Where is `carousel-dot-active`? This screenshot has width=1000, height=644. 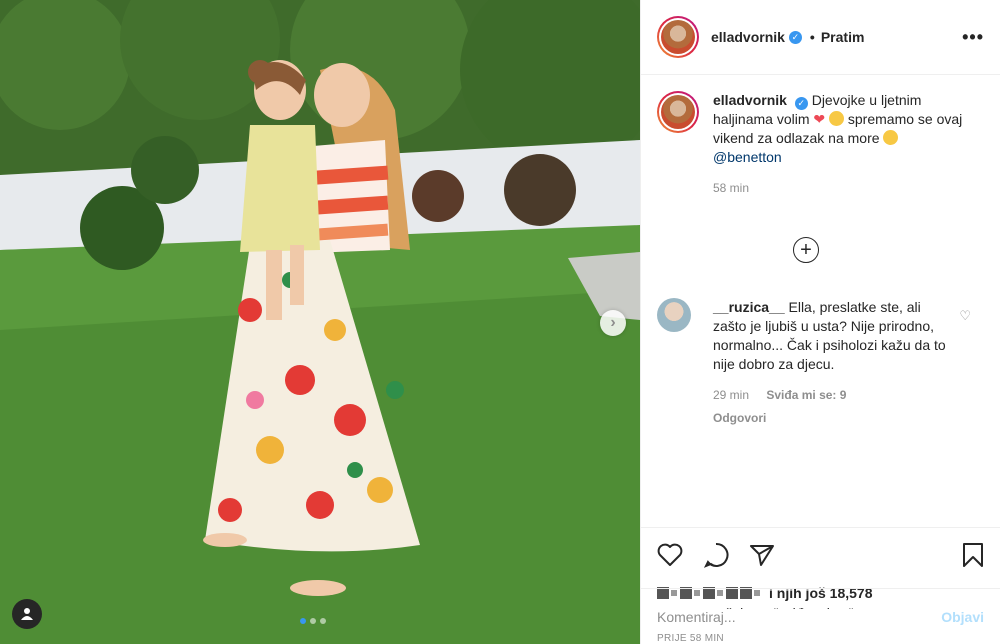 carousel-dot-active is located at coordinates (303, 621).